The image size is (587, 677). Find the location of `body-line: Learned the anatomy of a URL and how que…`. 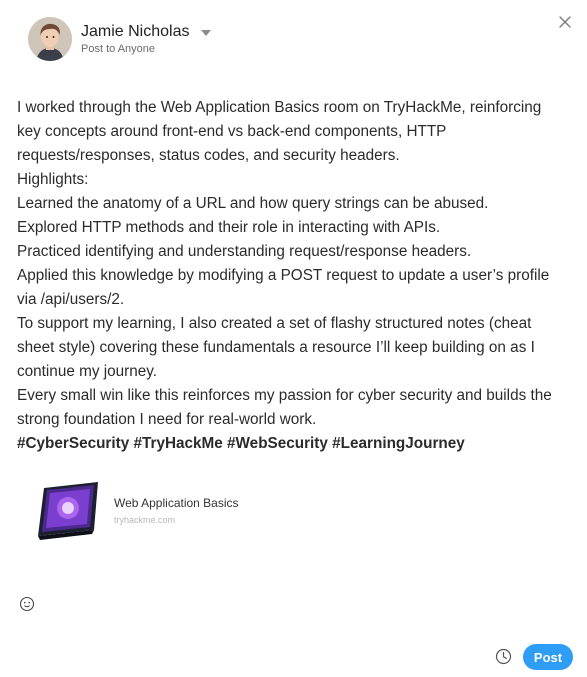

body-line: Learned the anatomy of a URL and how que… is located at coordinates (253, 203).